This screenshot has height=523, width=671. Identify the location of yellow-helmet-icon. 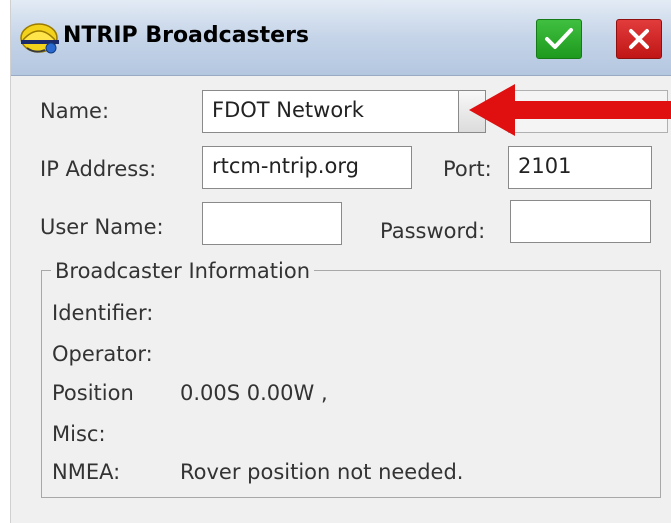
(39, 38).